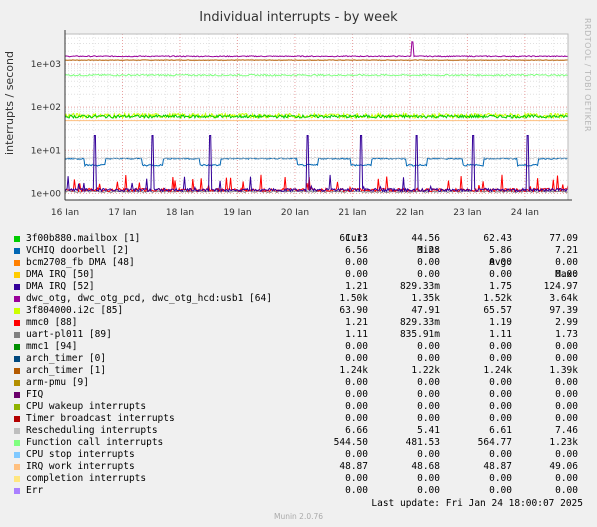 This screenshot has height=527, width=597. What do you see at coordinates (566, 430) in the screenshot?
I see `legend-max: 7.46` at bounding box center [566, 430].